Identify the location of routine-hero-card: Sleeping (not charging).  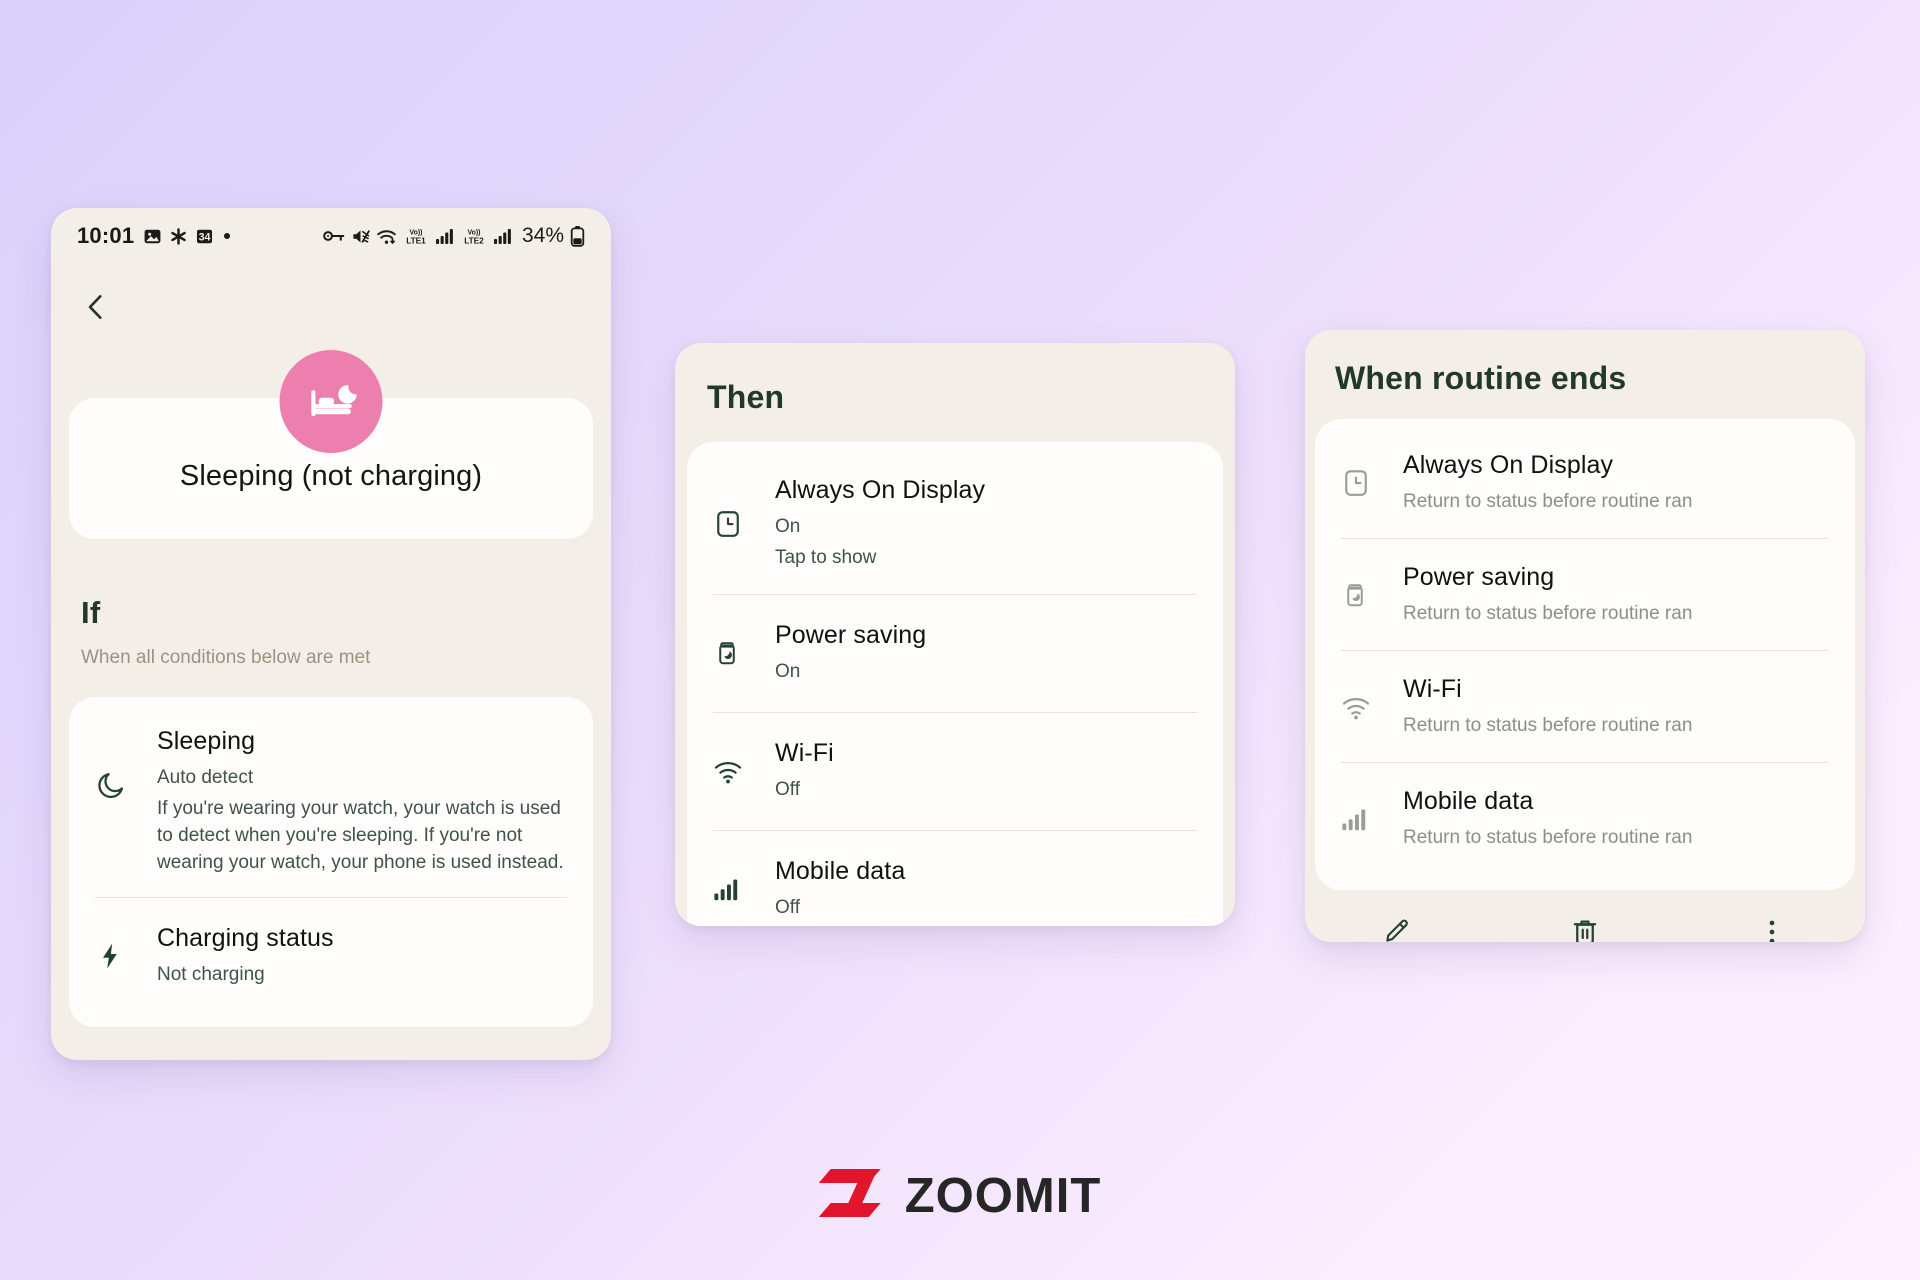
(331, 444).